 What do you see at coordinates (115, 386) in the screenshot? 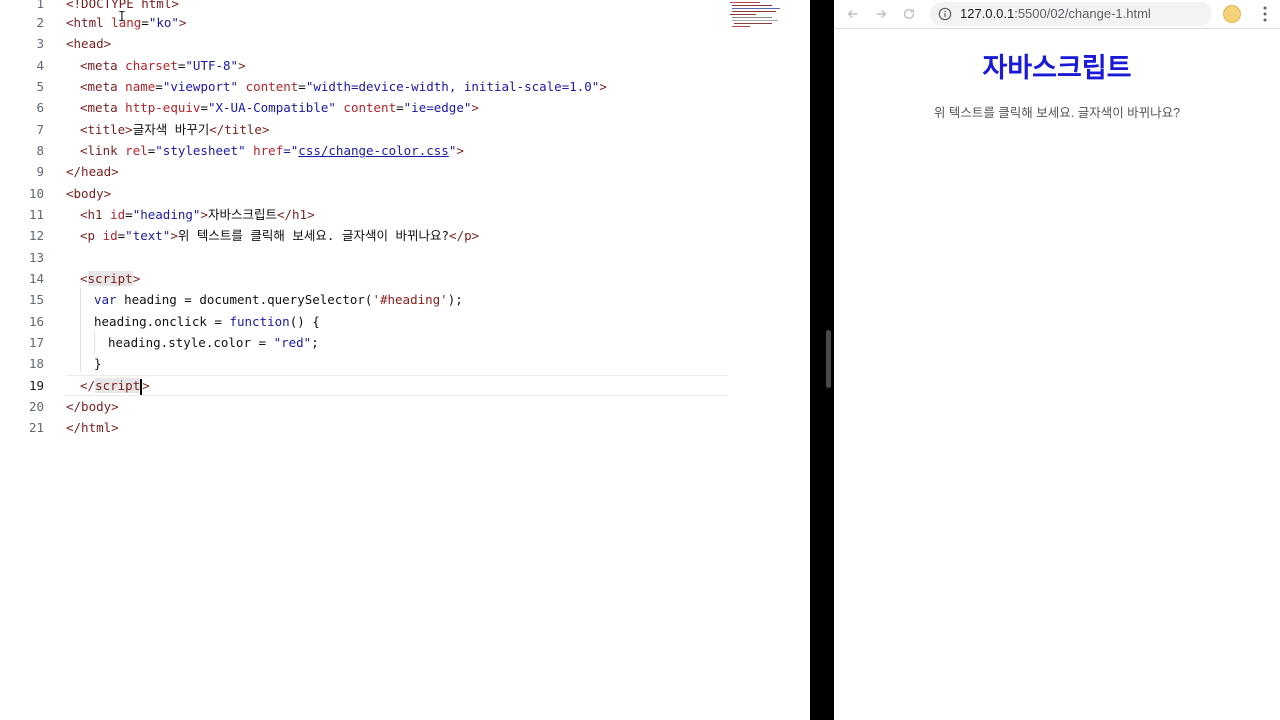
I see `code-line-19: </script >` at bounding box center [115, 386].